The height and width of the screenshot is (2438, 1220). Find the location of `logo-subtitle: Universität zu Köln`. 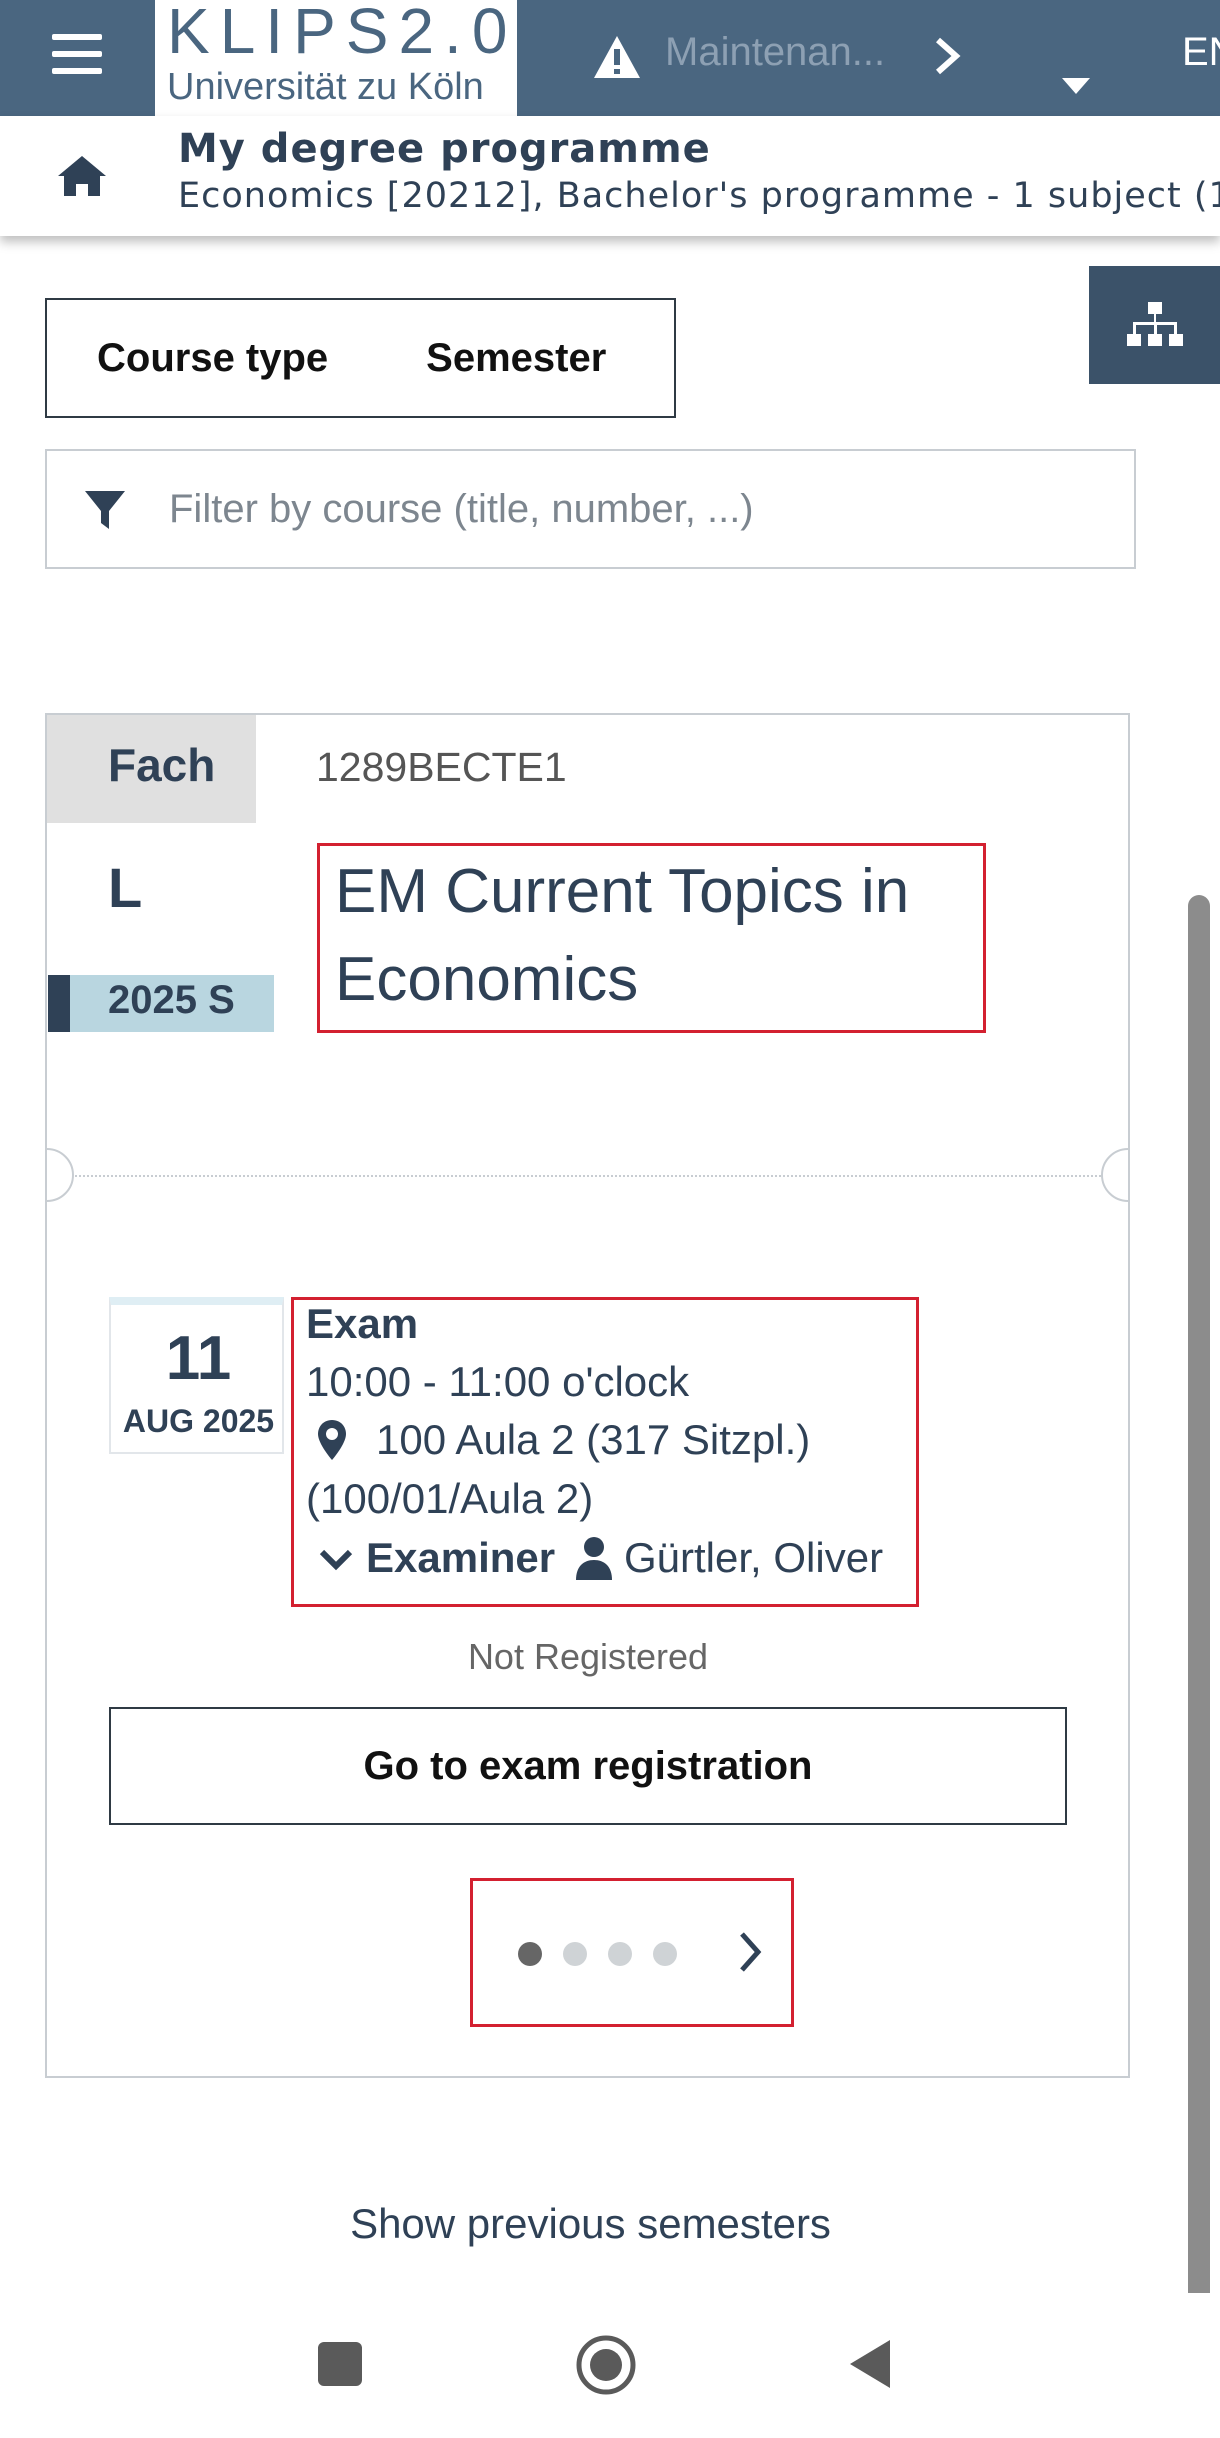

logo-subtitle: Universität zu Köln is located at coordinates (325, 87).